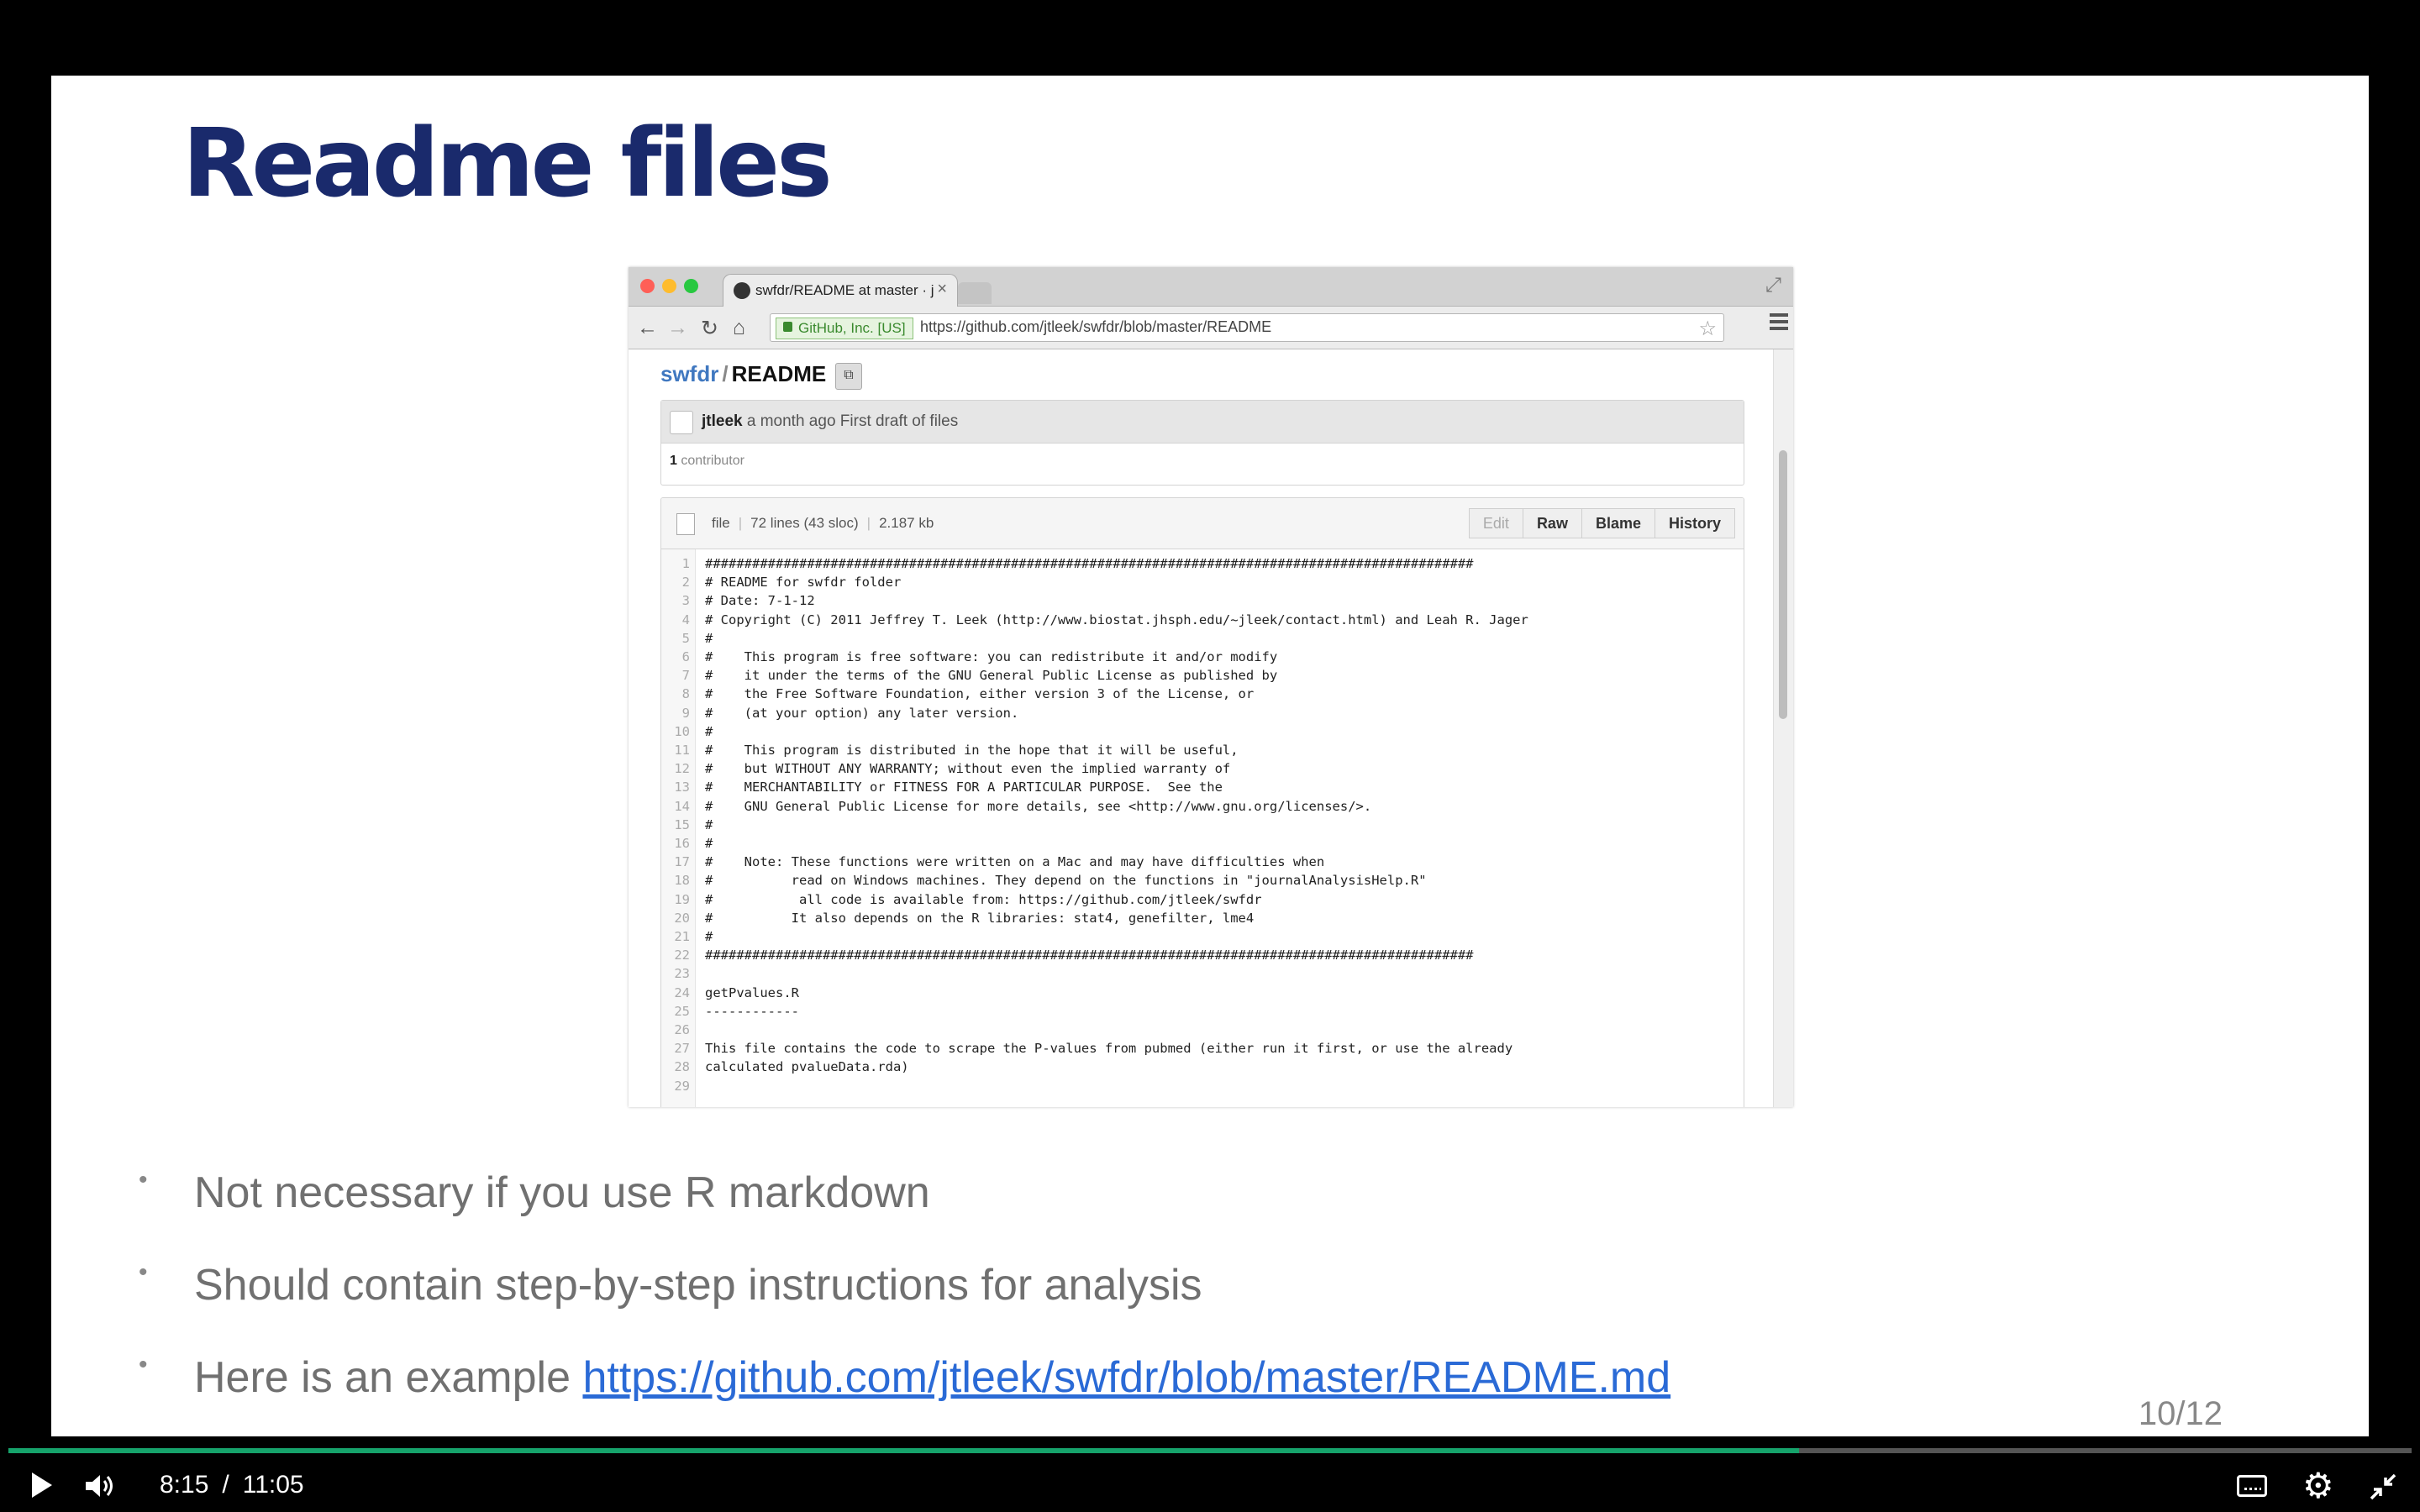 The image size is (2420, 1512). I want to click on line-number: 7, so click(686, 676).